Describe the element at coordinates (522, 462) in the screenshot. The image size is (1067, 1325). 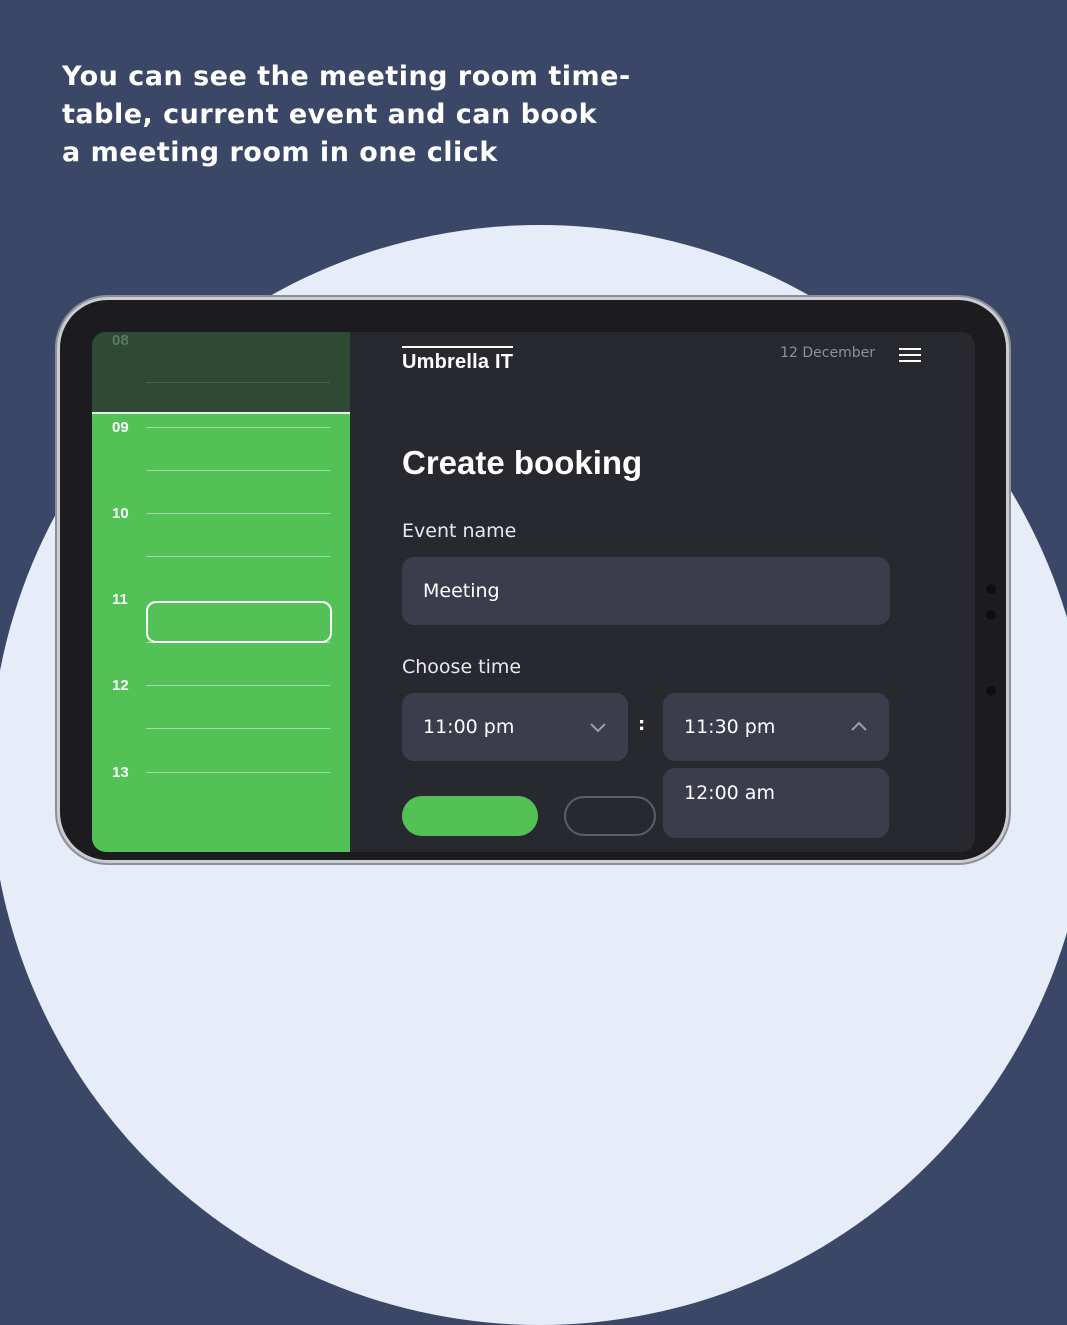
I see `page-title: Create booking` at that location.